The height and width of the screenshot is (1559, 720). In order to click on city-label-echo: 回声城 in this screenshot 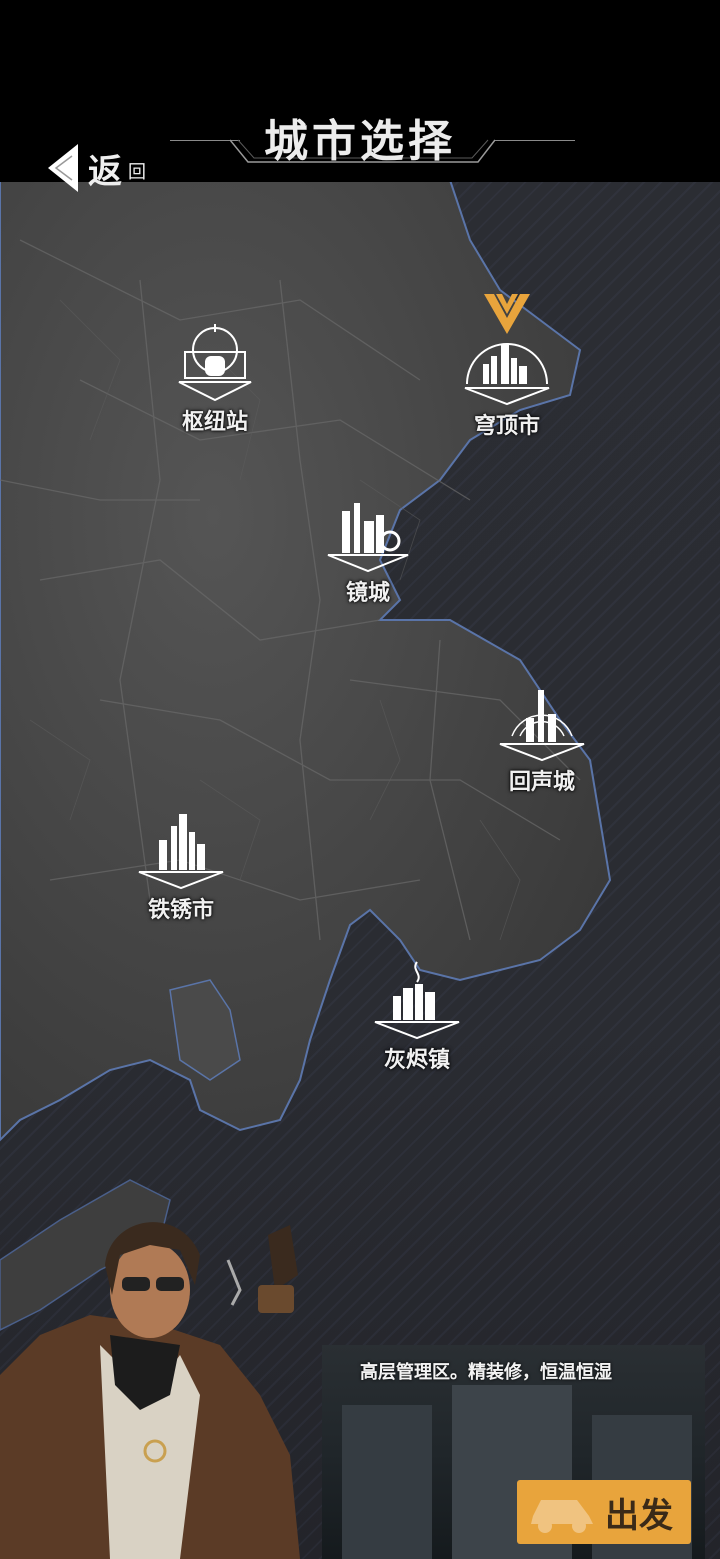, I will do `click(541, 782)`.